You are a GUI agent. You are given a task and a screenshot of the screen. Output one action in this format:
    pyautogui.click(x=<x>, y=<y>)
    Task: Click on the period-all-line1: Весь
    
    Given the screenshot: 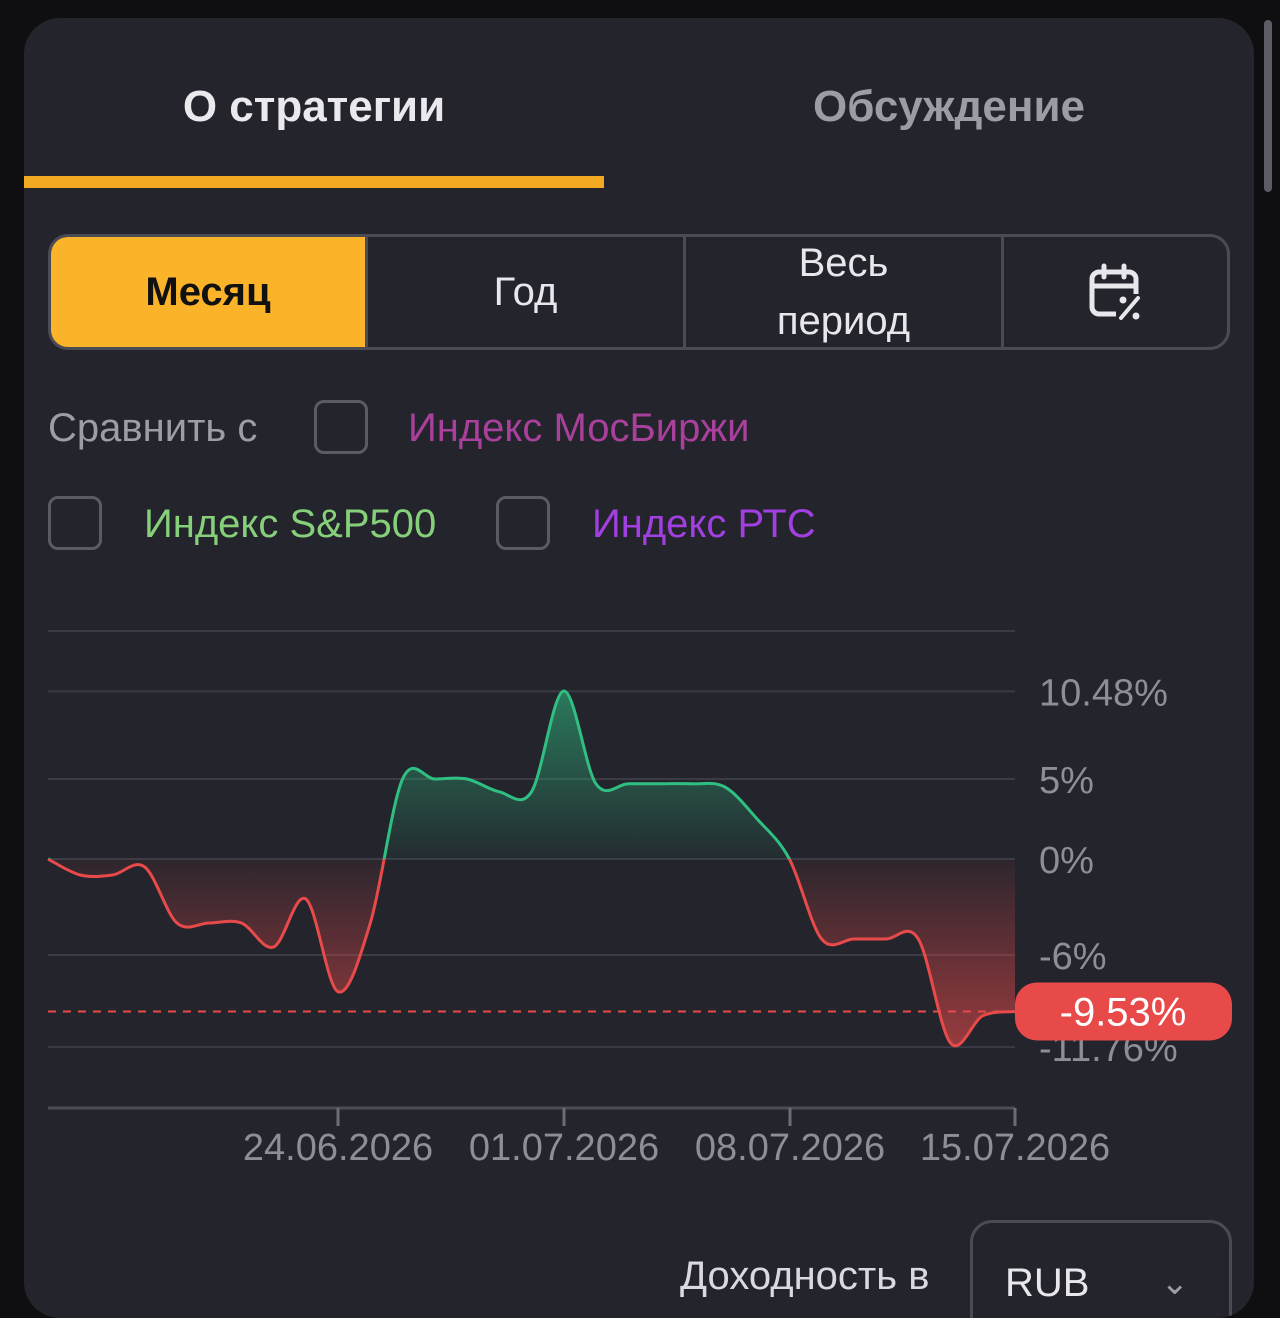 What is the action you would take?
    pyautogui.click(x=843, y=263)
    